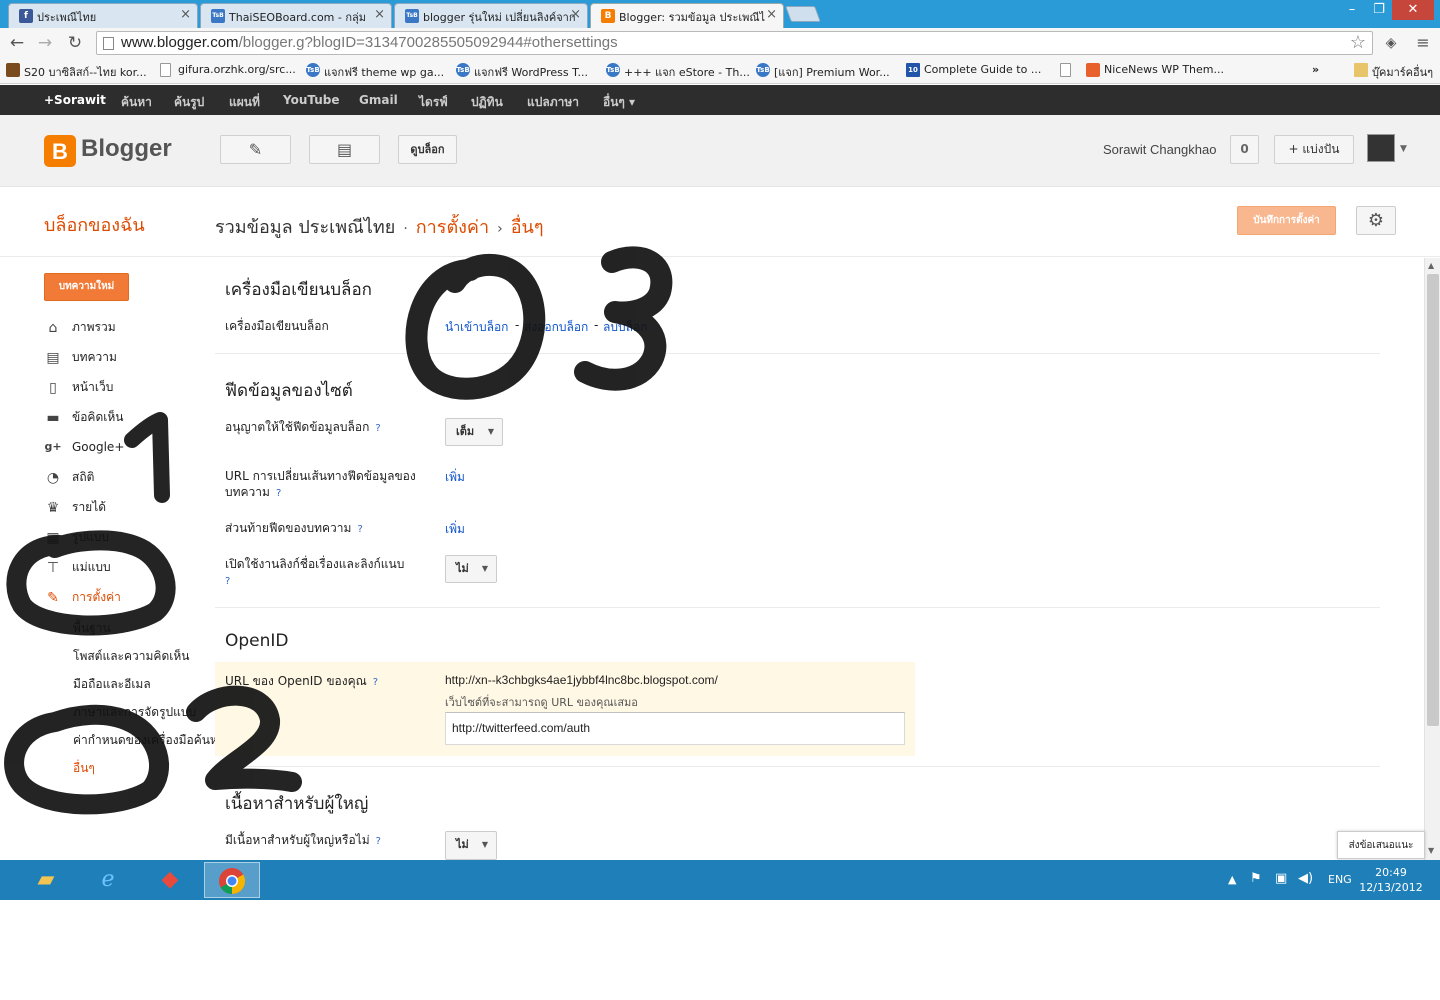 Image resolution: width=1440 pixels, height=1000 pixels. What do you see at coordinates (1433, 500) in the screenshot?
I see `scrollbar-thumb` at bounding box center [1433, 500].